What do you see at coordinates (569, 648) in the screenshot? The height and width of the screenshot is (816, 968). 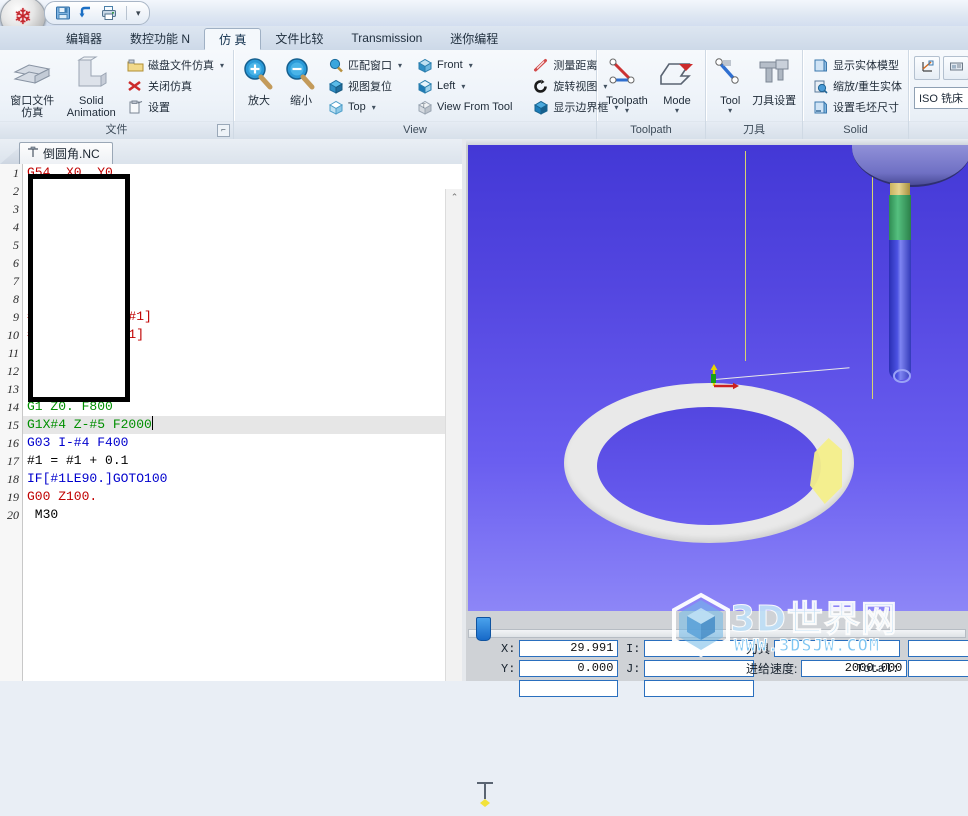 I see `field-x-value: 29.991` at bounding box center [569, 648].